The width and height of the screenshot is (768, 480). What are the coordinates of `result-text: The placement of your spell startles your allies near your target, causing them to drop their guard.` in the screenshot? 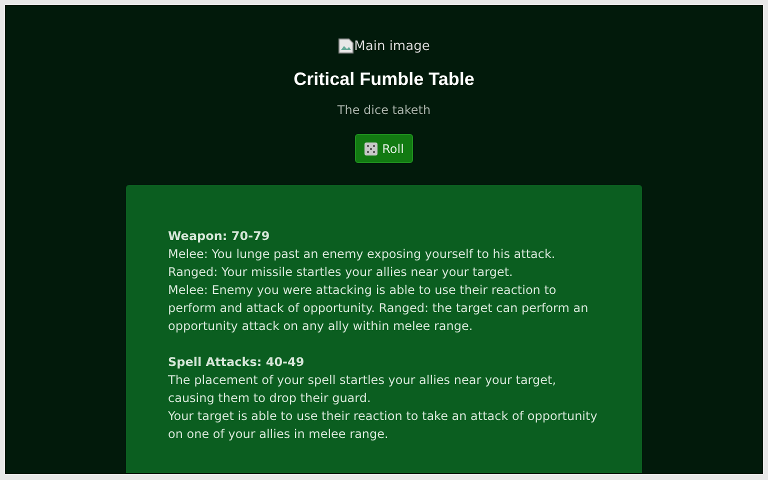 It's located at (363, 389).